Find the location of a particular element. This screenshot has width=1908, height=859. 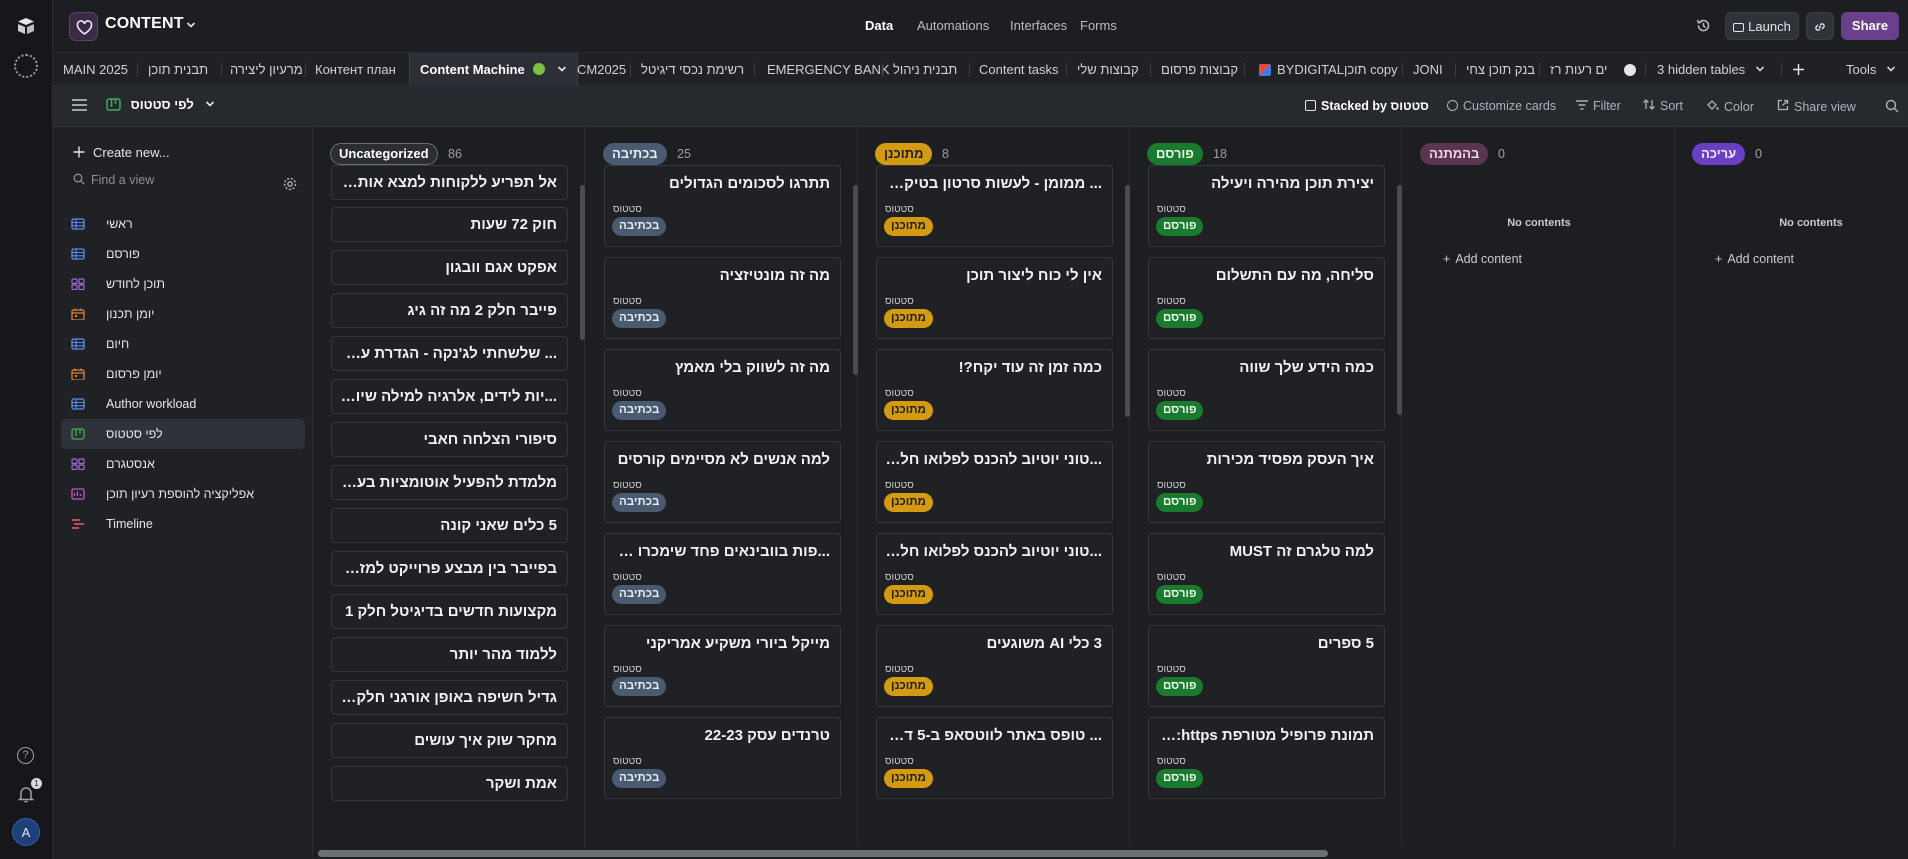

kanban-card: סליחה, מה עם התשלום סטטוס פורסם is located at coordinates (1266, 298).